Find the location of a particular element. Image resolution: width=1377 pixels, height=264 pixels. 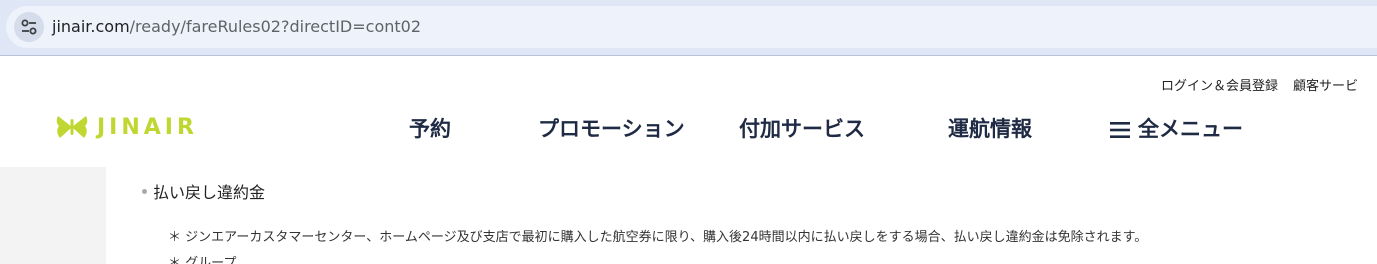

logo-text: JINAIR is located at coordinates (147, 127).